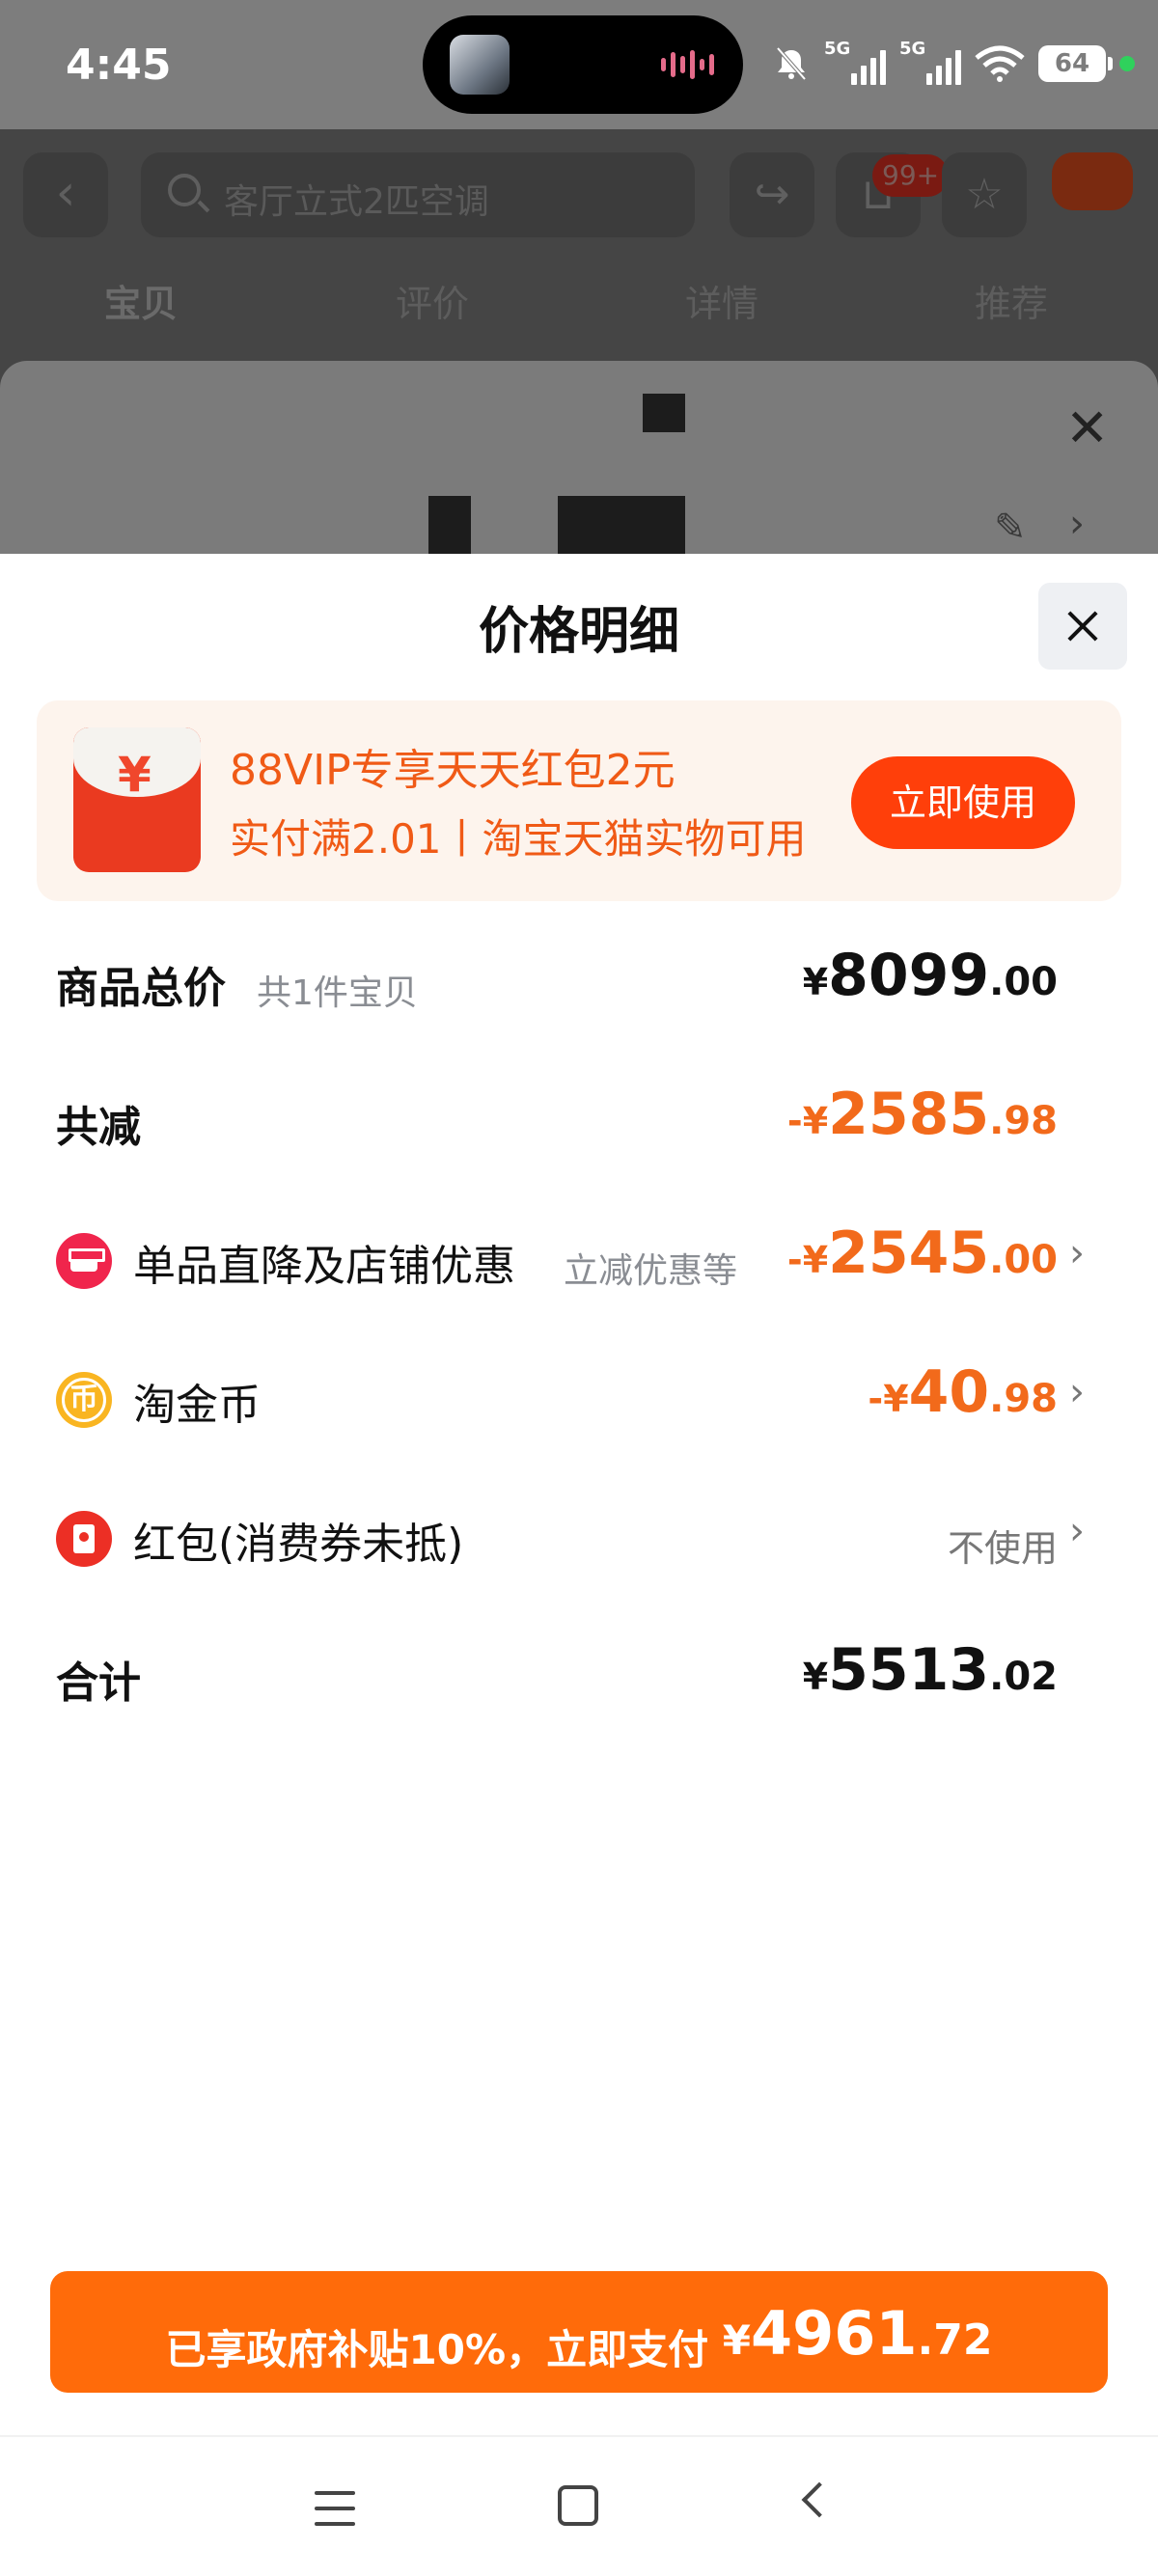  I want to click on amount-integer: 2585, so click(909, 1115).